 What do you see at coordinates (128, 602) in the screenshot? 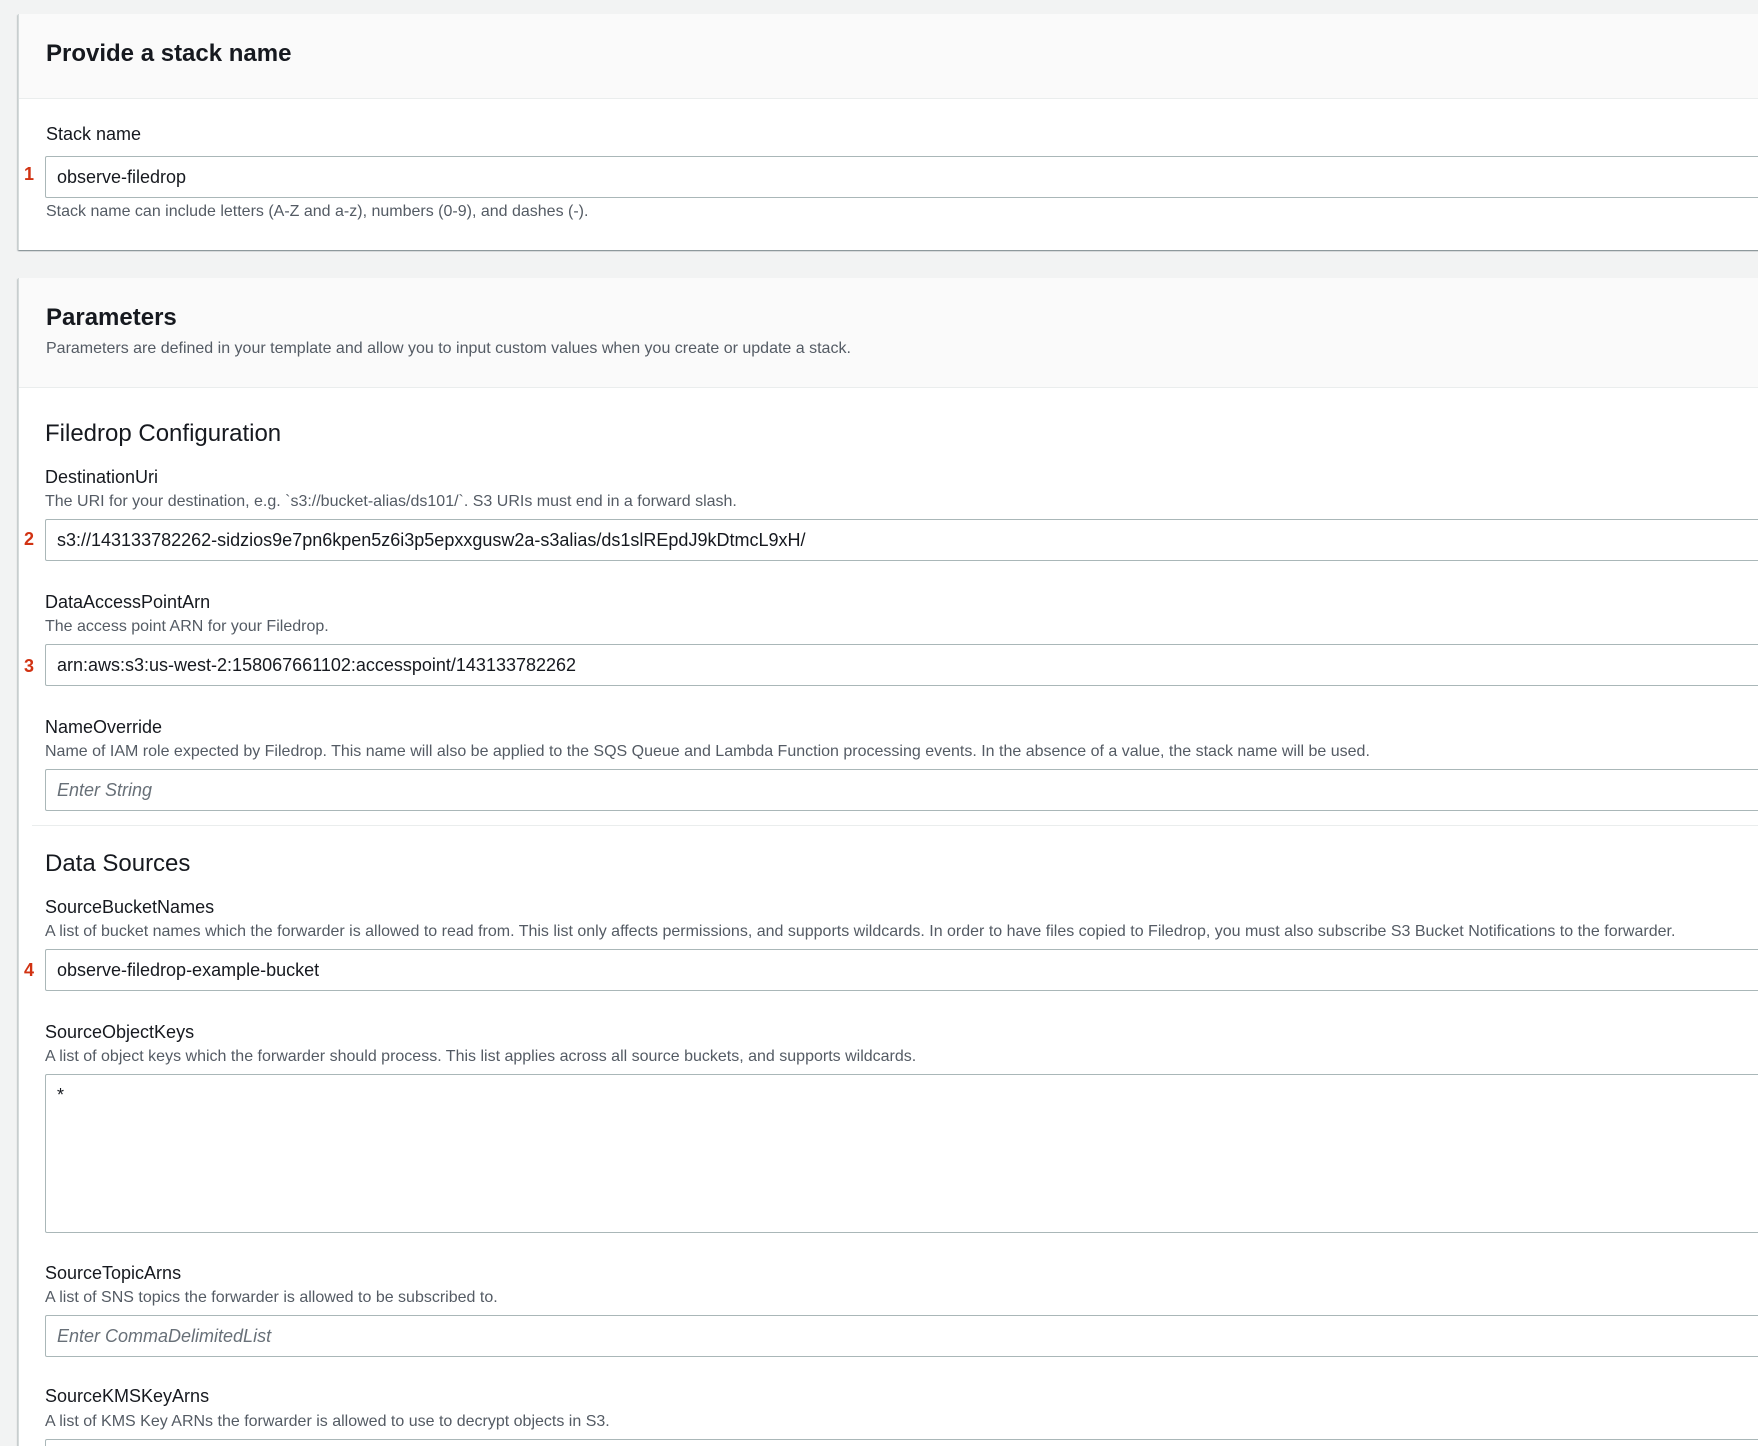
I see `data-access-point-arn-label: DataAccessPointArn` at bounding box center [128, 602].